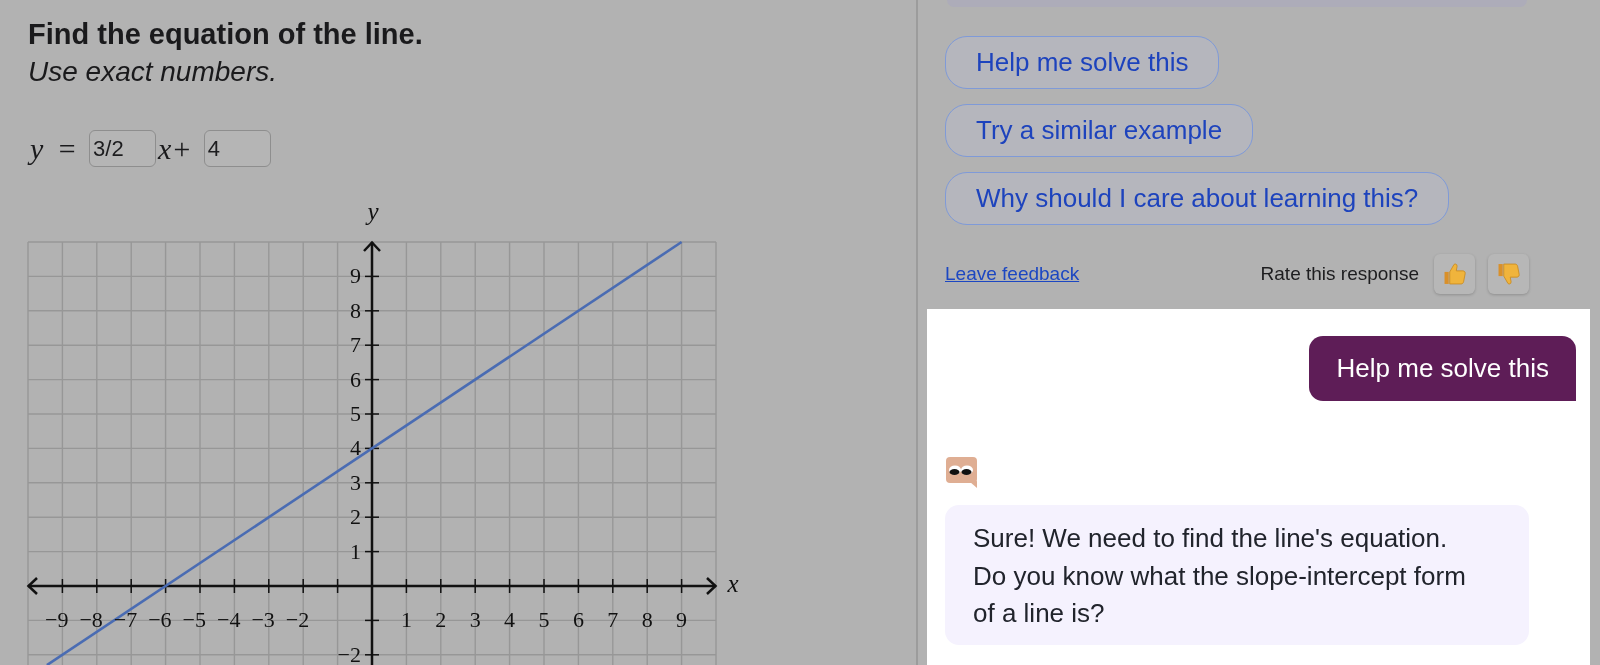 This screenshot has width=1600, height=665. Describe the element at coordinates (225, 34) in the screenshot. I see `question-title: Find the equation of the line.` at that location.